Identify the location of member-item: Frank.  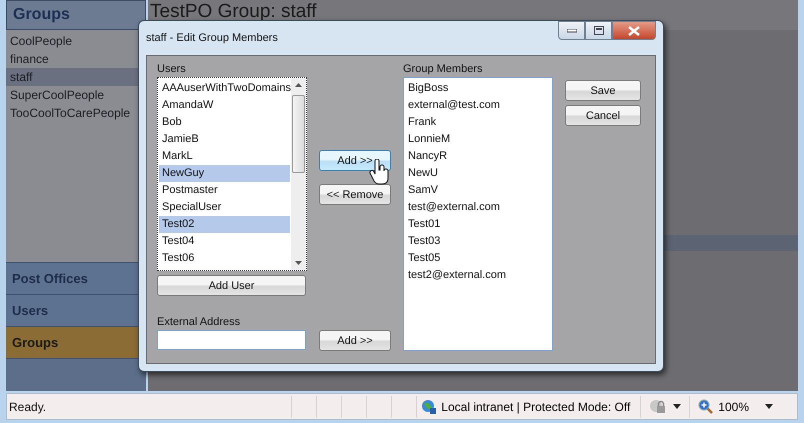
(478, 122).